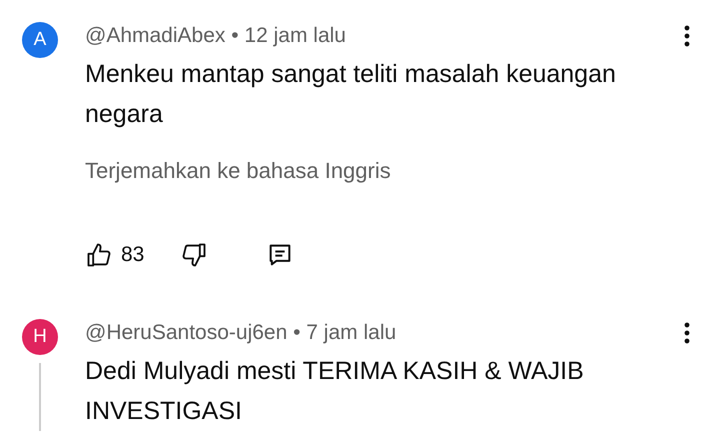 Image resolution: width=720 pixels, height=441 pixels. Describe the element at coordinates (335, 391) in the screenshot. I see `comment-text: Dedi Mulyadi mesti TERIMA KASIH & WAJIB INVESTIGASI` at that location.